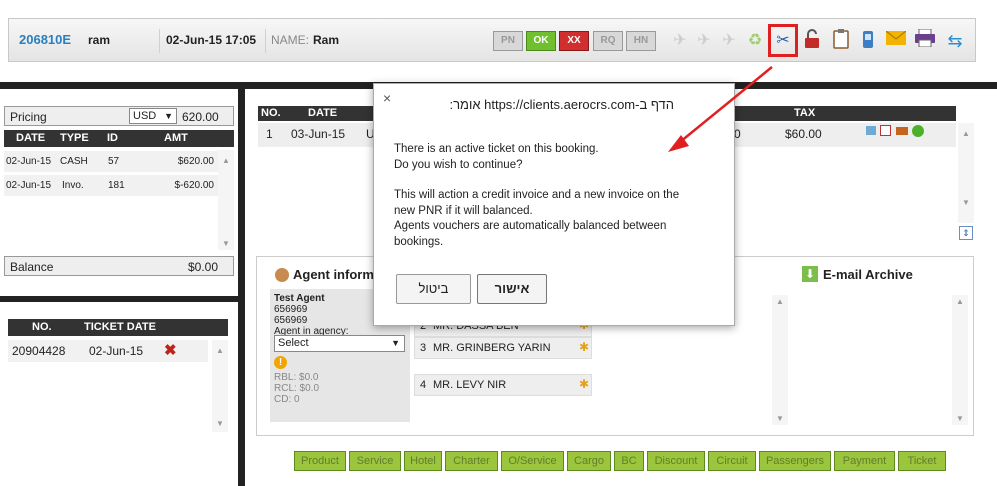 This screenshot has height=486, width=997. I want to click on tab-payment: Payment, so click(864, 461).